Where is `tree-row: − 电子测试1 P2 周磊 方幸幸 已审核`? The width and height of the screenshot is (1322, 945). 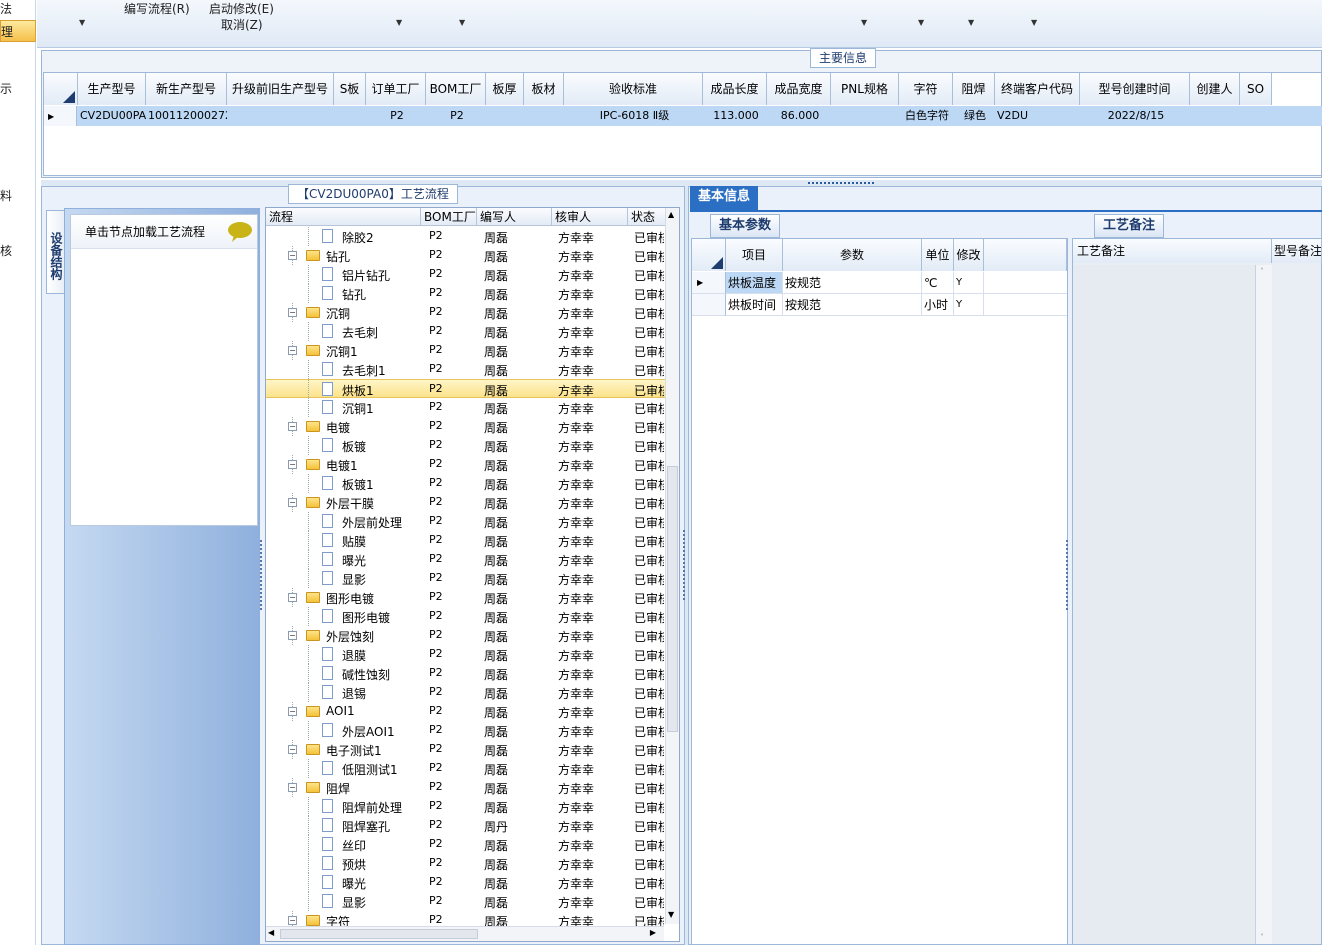 tree-row: − 电子测试1 P2 周磊 方幸幸 已审核 is located at coordinates (466, 749).